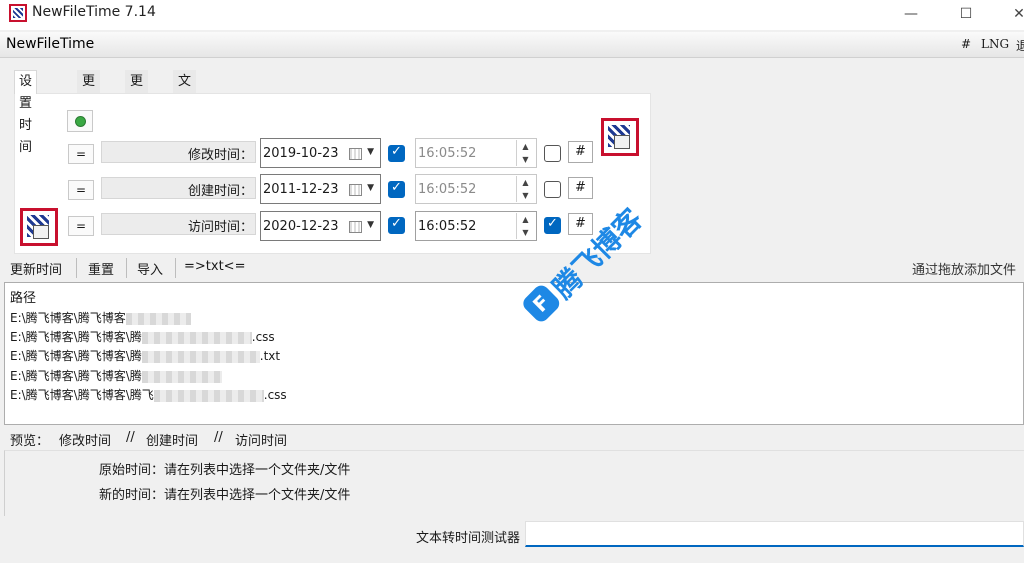 This screenshot has height=563, width=1024. What do you see at coordinates (301, 153) in the screenshot?
I see `modify-date-value: 2019-10-23` at bounding box center [301, 153].